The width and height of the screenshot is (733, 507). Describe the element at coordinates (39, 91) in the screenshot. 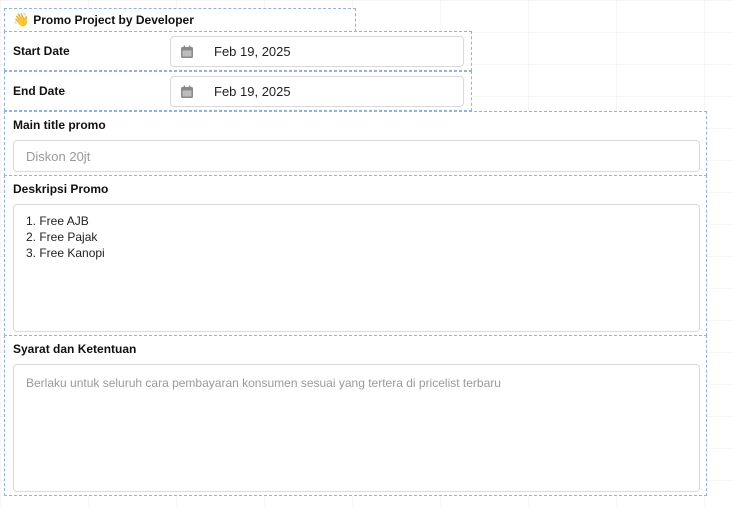

I see `end-date-label: End Date` at that location.